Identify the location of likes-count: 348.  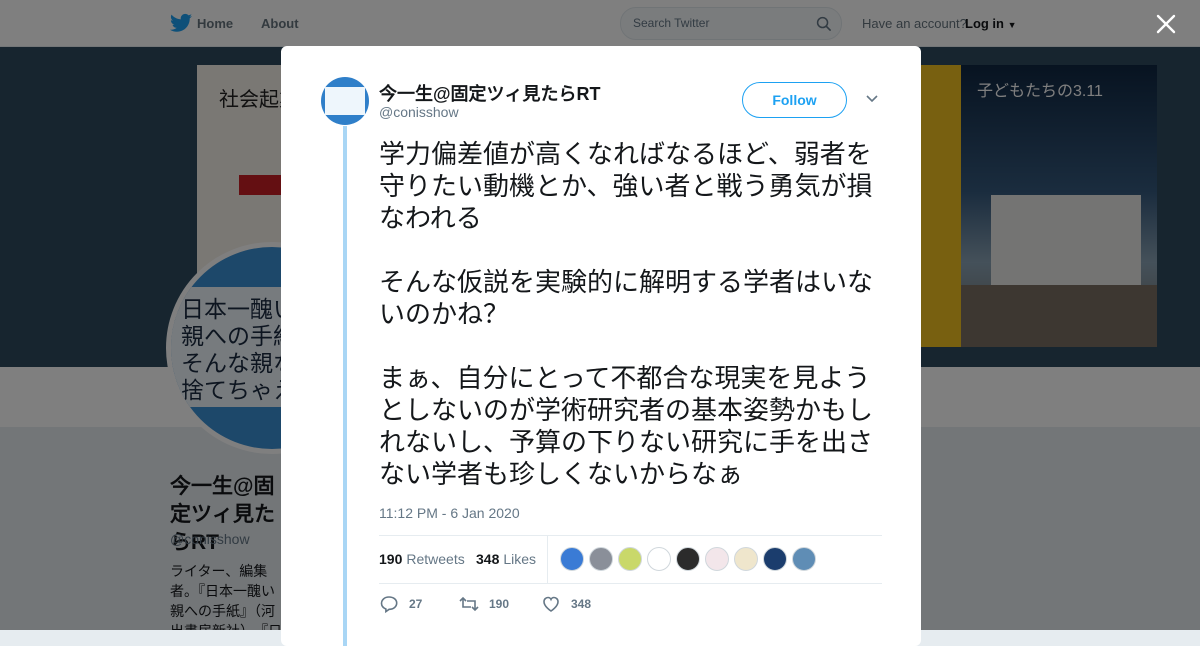
(488, 559).